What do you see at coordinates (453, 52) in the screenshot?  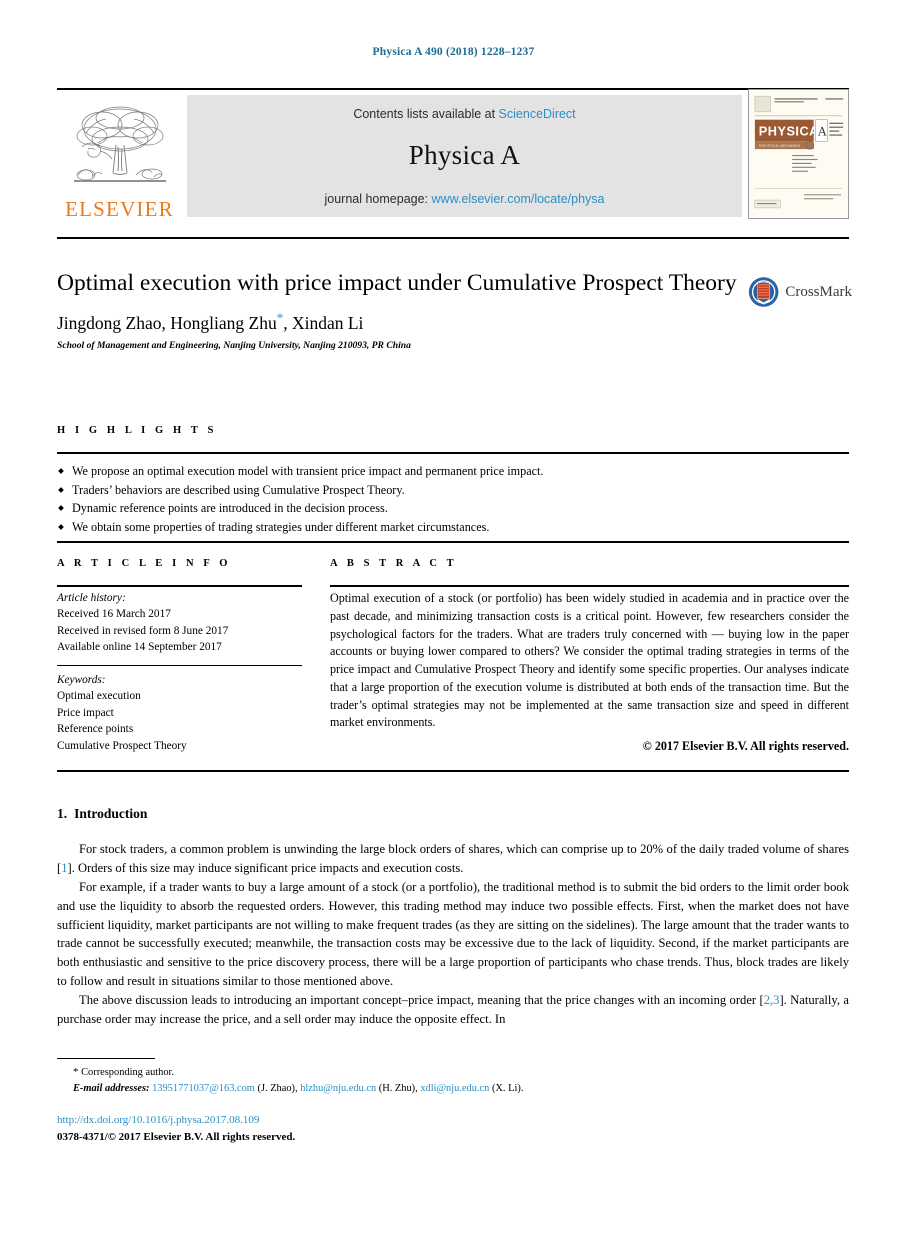 I see `running-head: Physica A 490 (2018) 1228–1237` at bounding box center [453, 52].